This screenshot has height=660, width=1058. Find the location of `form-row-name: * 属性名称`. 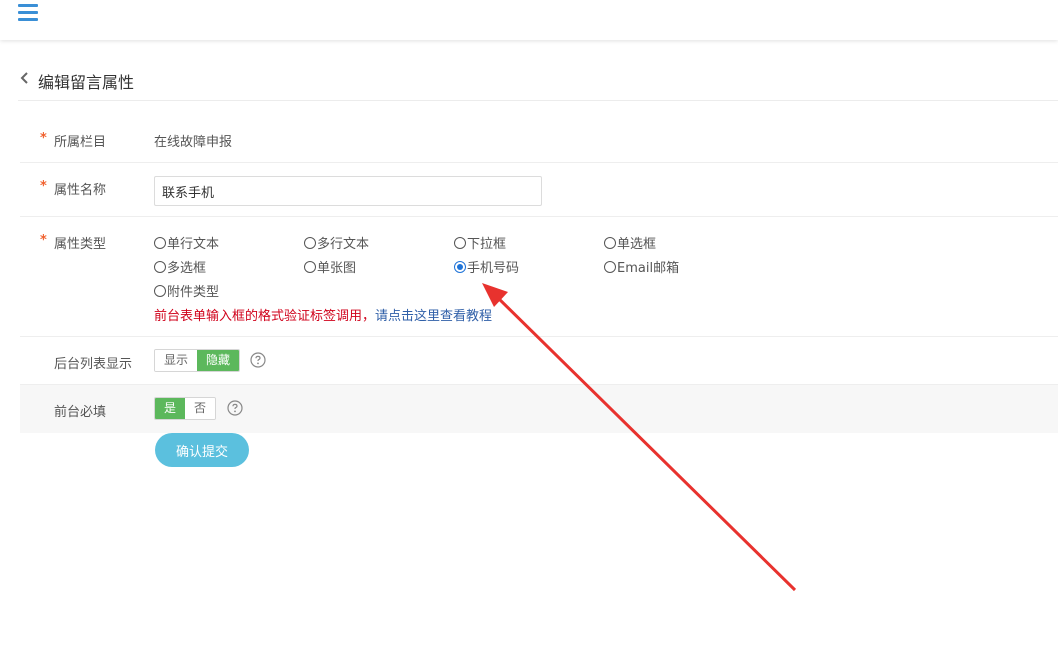

form-row-name: * 属性名称 is located at coordinates (539, 190).